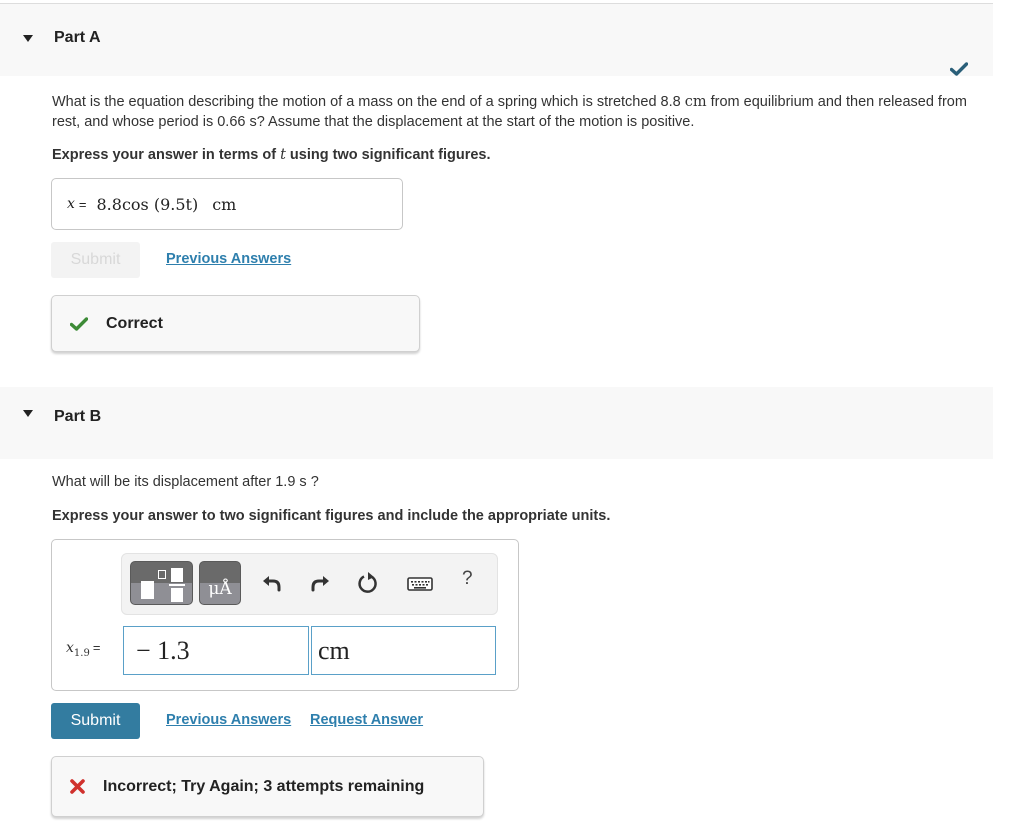 The width and height of the screenshot is (1024, 828). I want to click on reset-icon, so click(368, 583).